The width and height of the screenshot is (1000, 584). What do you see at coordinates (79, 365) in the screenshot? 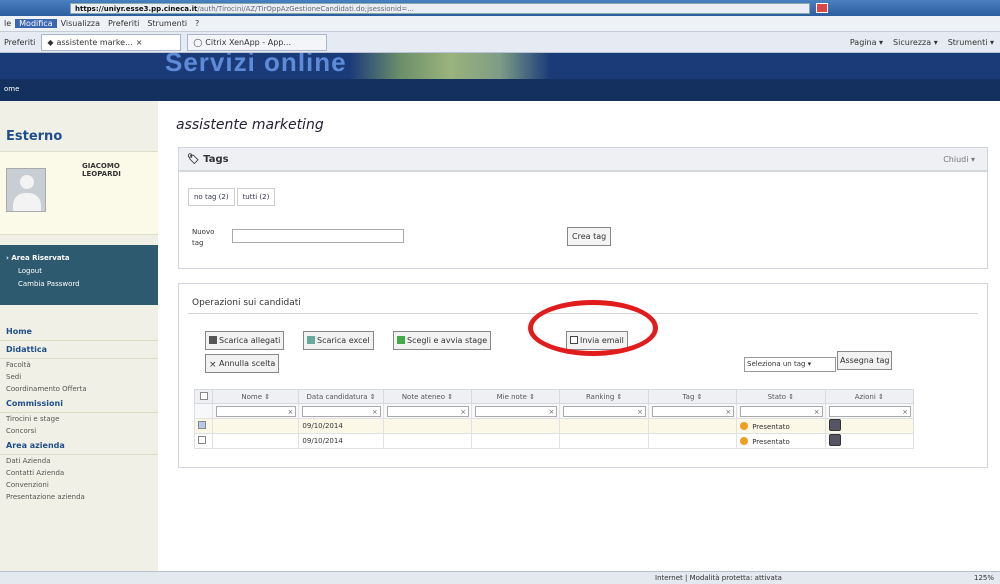
I see `sidebar-item-facolta: Facoltà` at bounding box center [79, 365].